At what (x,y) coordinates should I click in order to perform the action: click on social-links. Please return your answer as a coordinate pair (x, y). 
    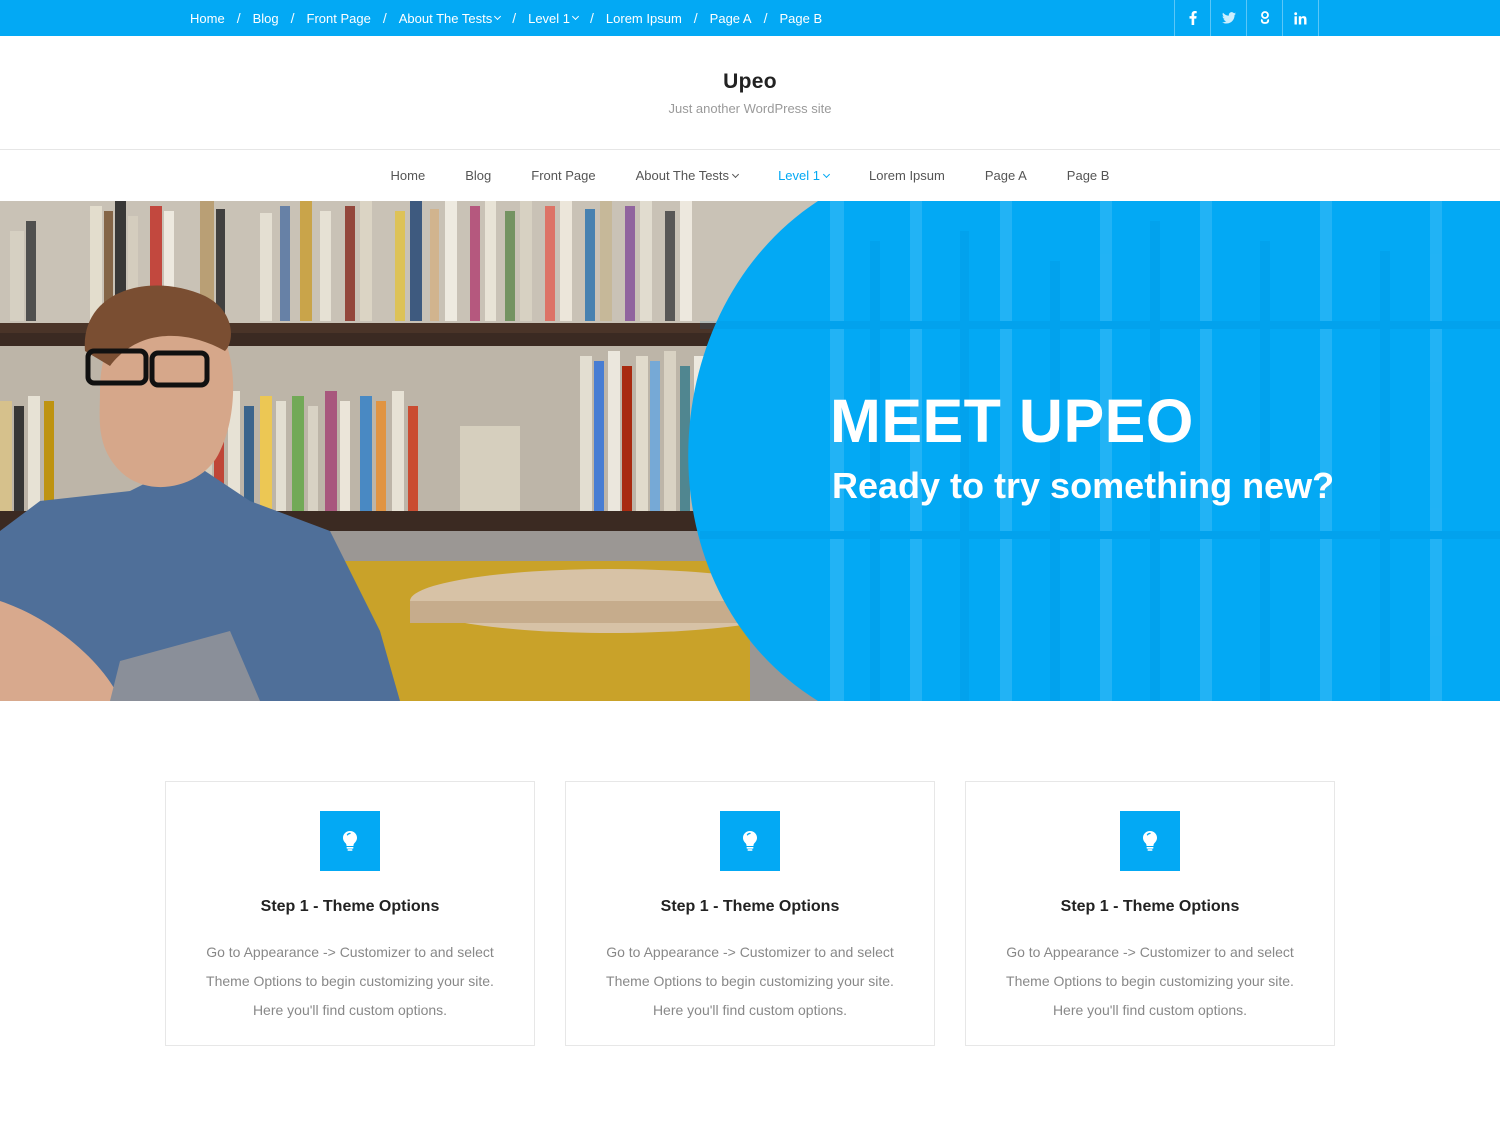
    Looking at the image, I should click on (1246, 18).